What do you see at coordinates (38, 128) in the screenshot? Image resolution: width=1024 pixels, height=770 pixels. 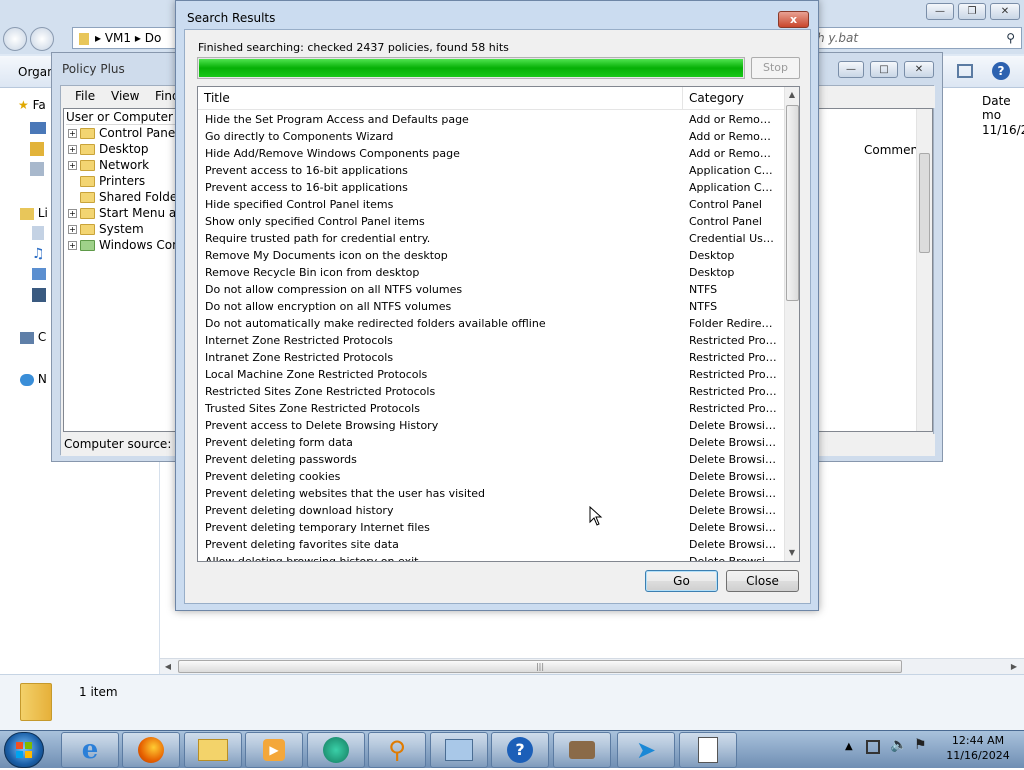 I see `desktop-icon` at bounding box center [38, 128].